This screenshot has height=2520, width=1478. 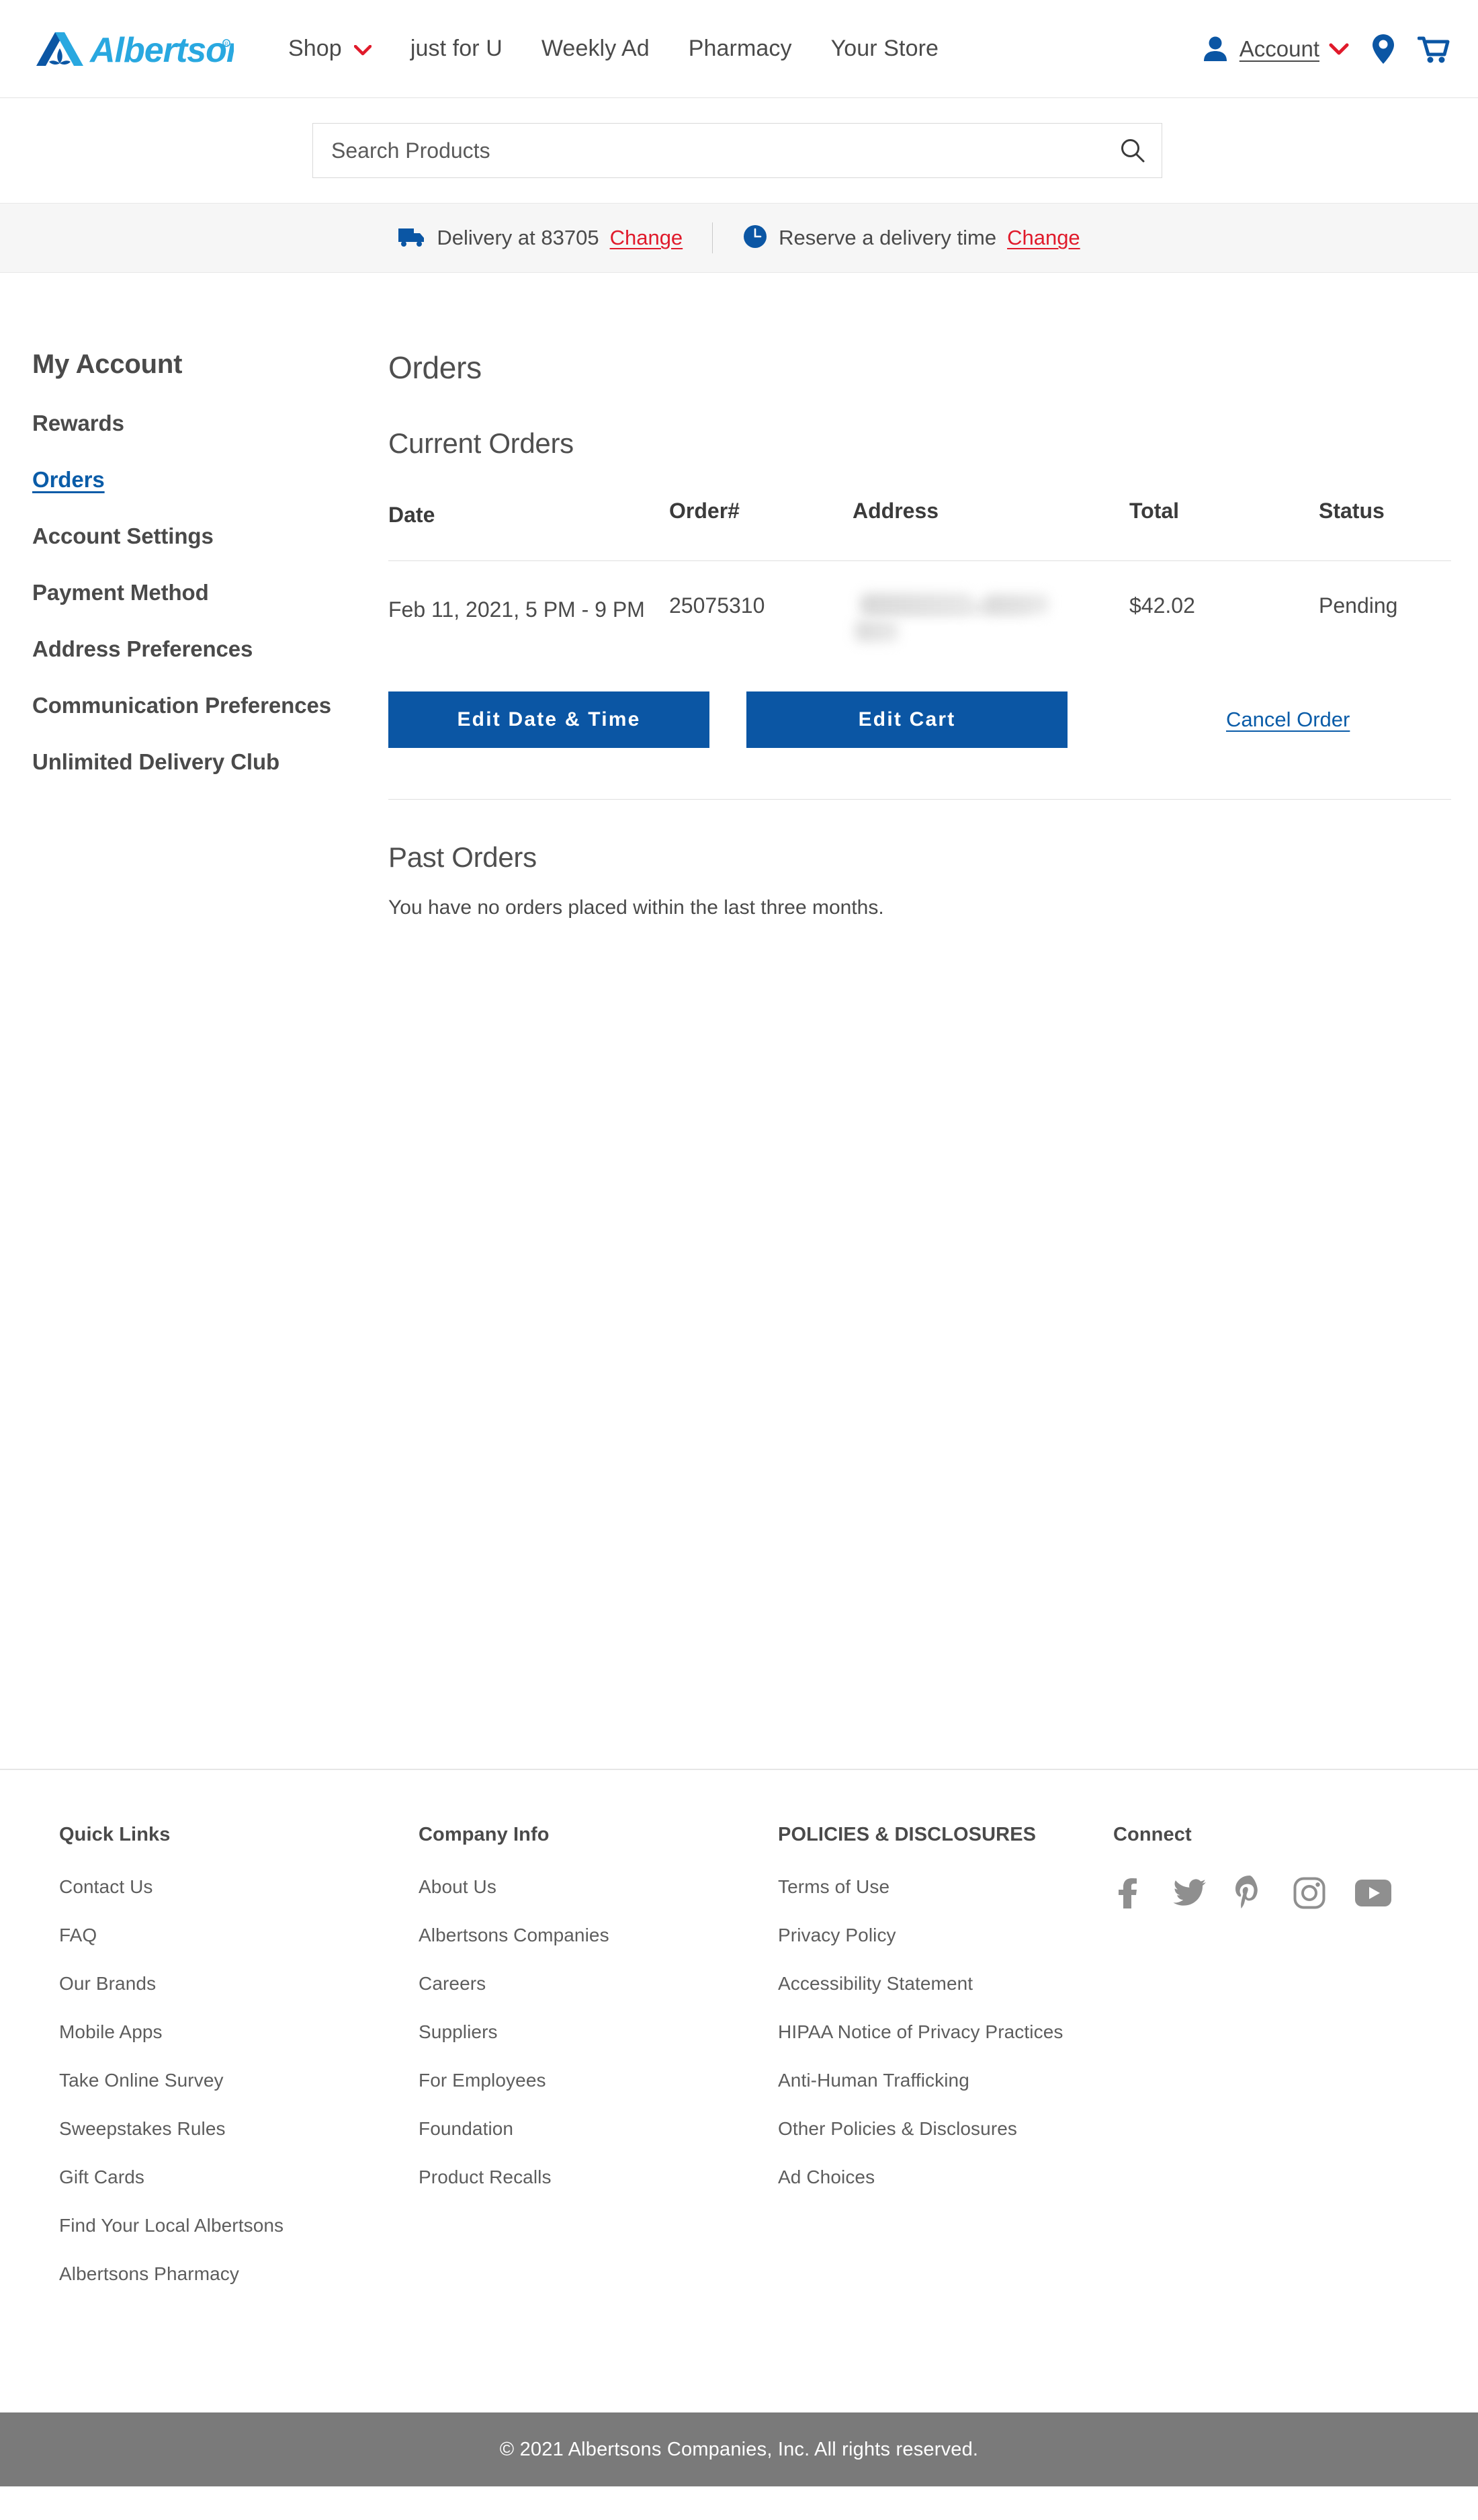 What do you see at coordinates (204, 649) in the screenshot?
I see `sidebar-item-address-preferences: Address Preferences` at bounding box center [204, 649].